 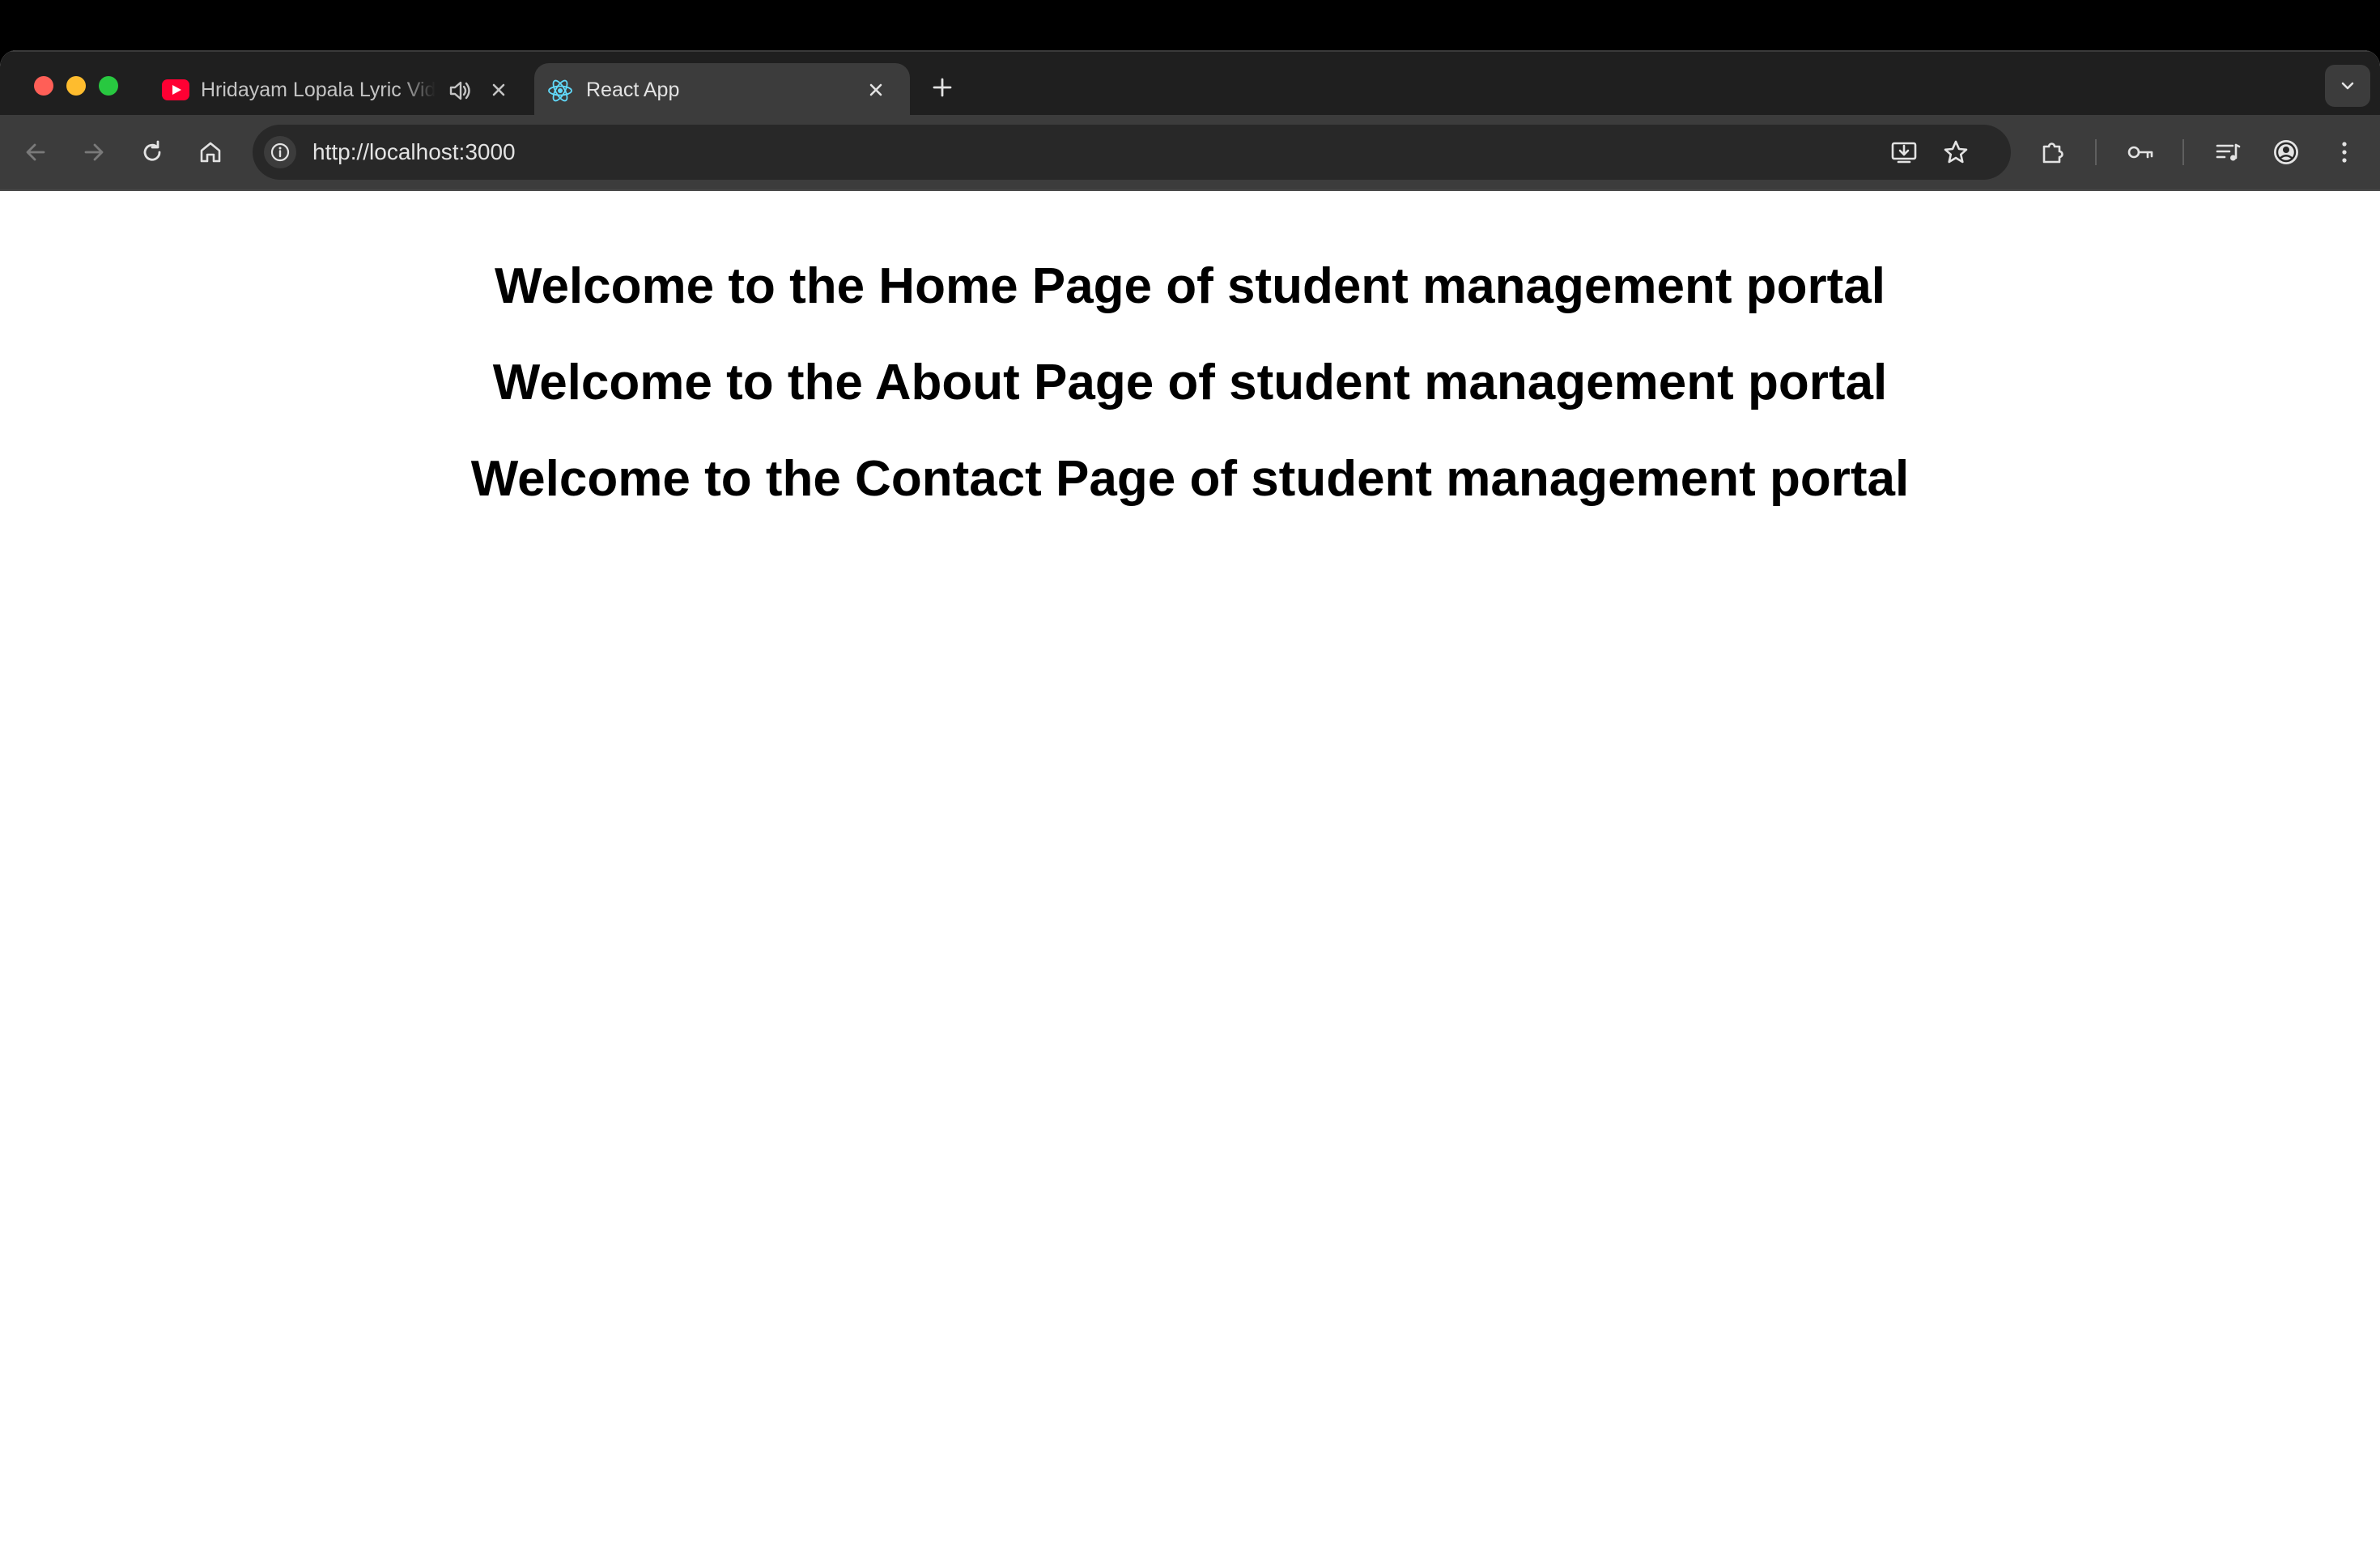 I want to click on bookmark-star-icon, so click(x=1956, y=152).